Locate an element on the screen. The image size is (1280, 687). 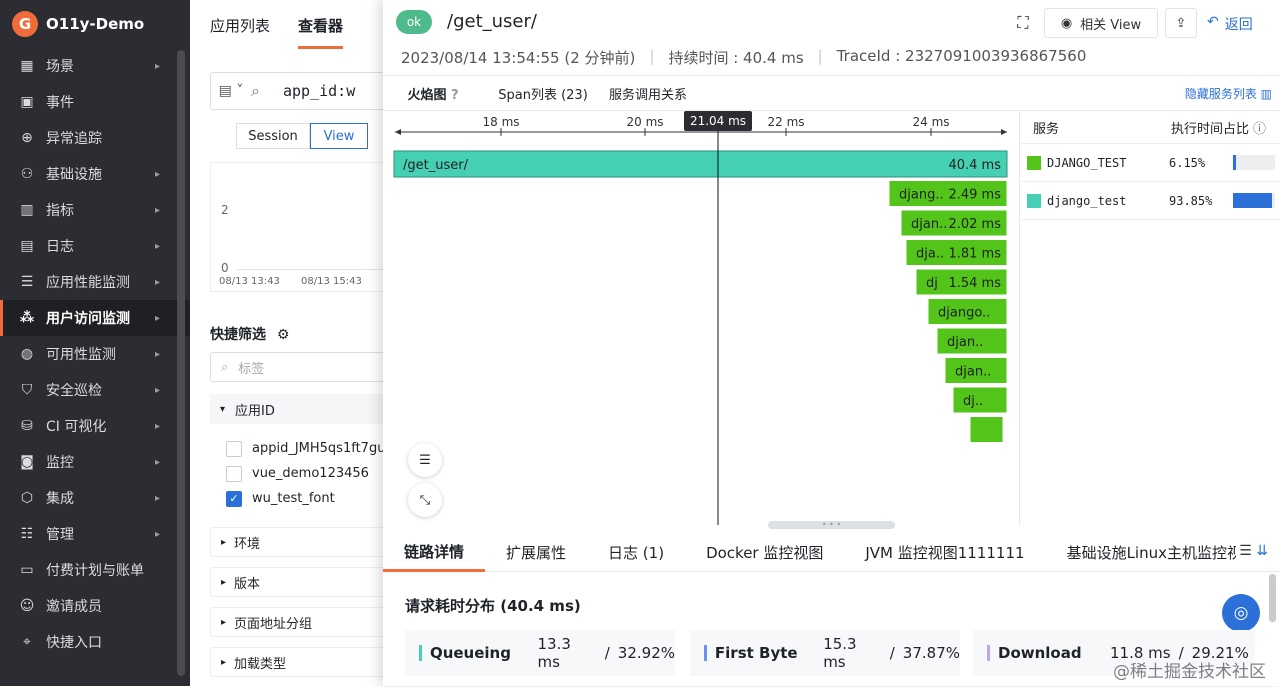
service-row: django_test 93.85% is located at coordinates (1150, 201).